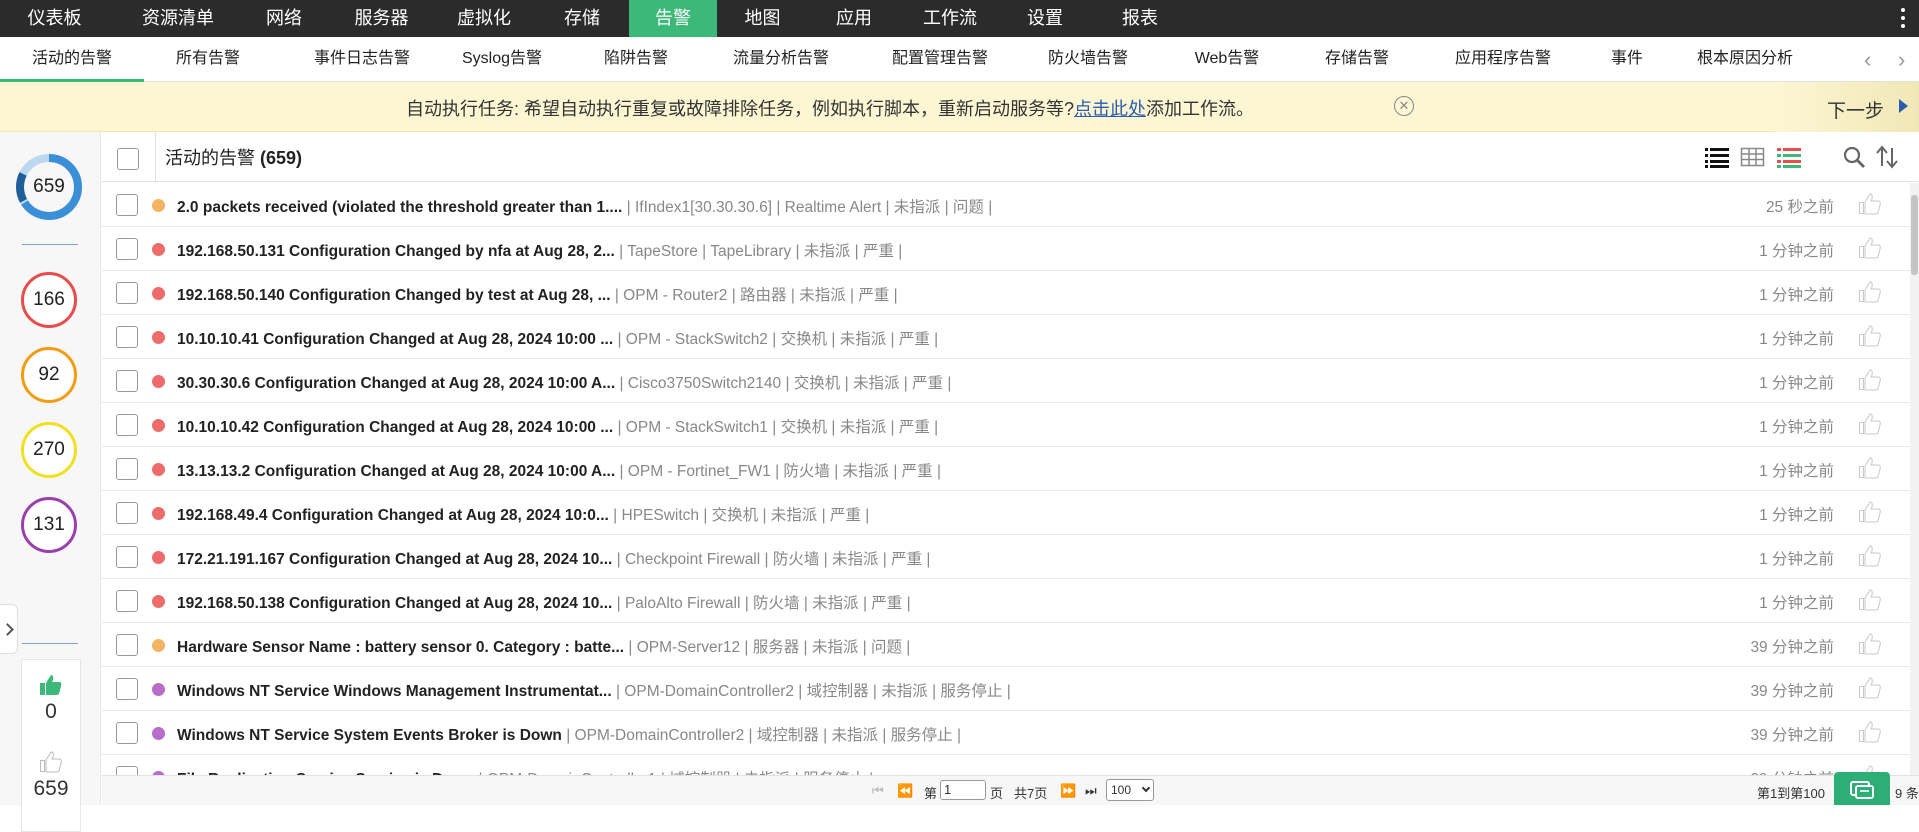 This screenshot has height=832, width=1919. I want to click on topnav-item: 地图, so click(762, 18).